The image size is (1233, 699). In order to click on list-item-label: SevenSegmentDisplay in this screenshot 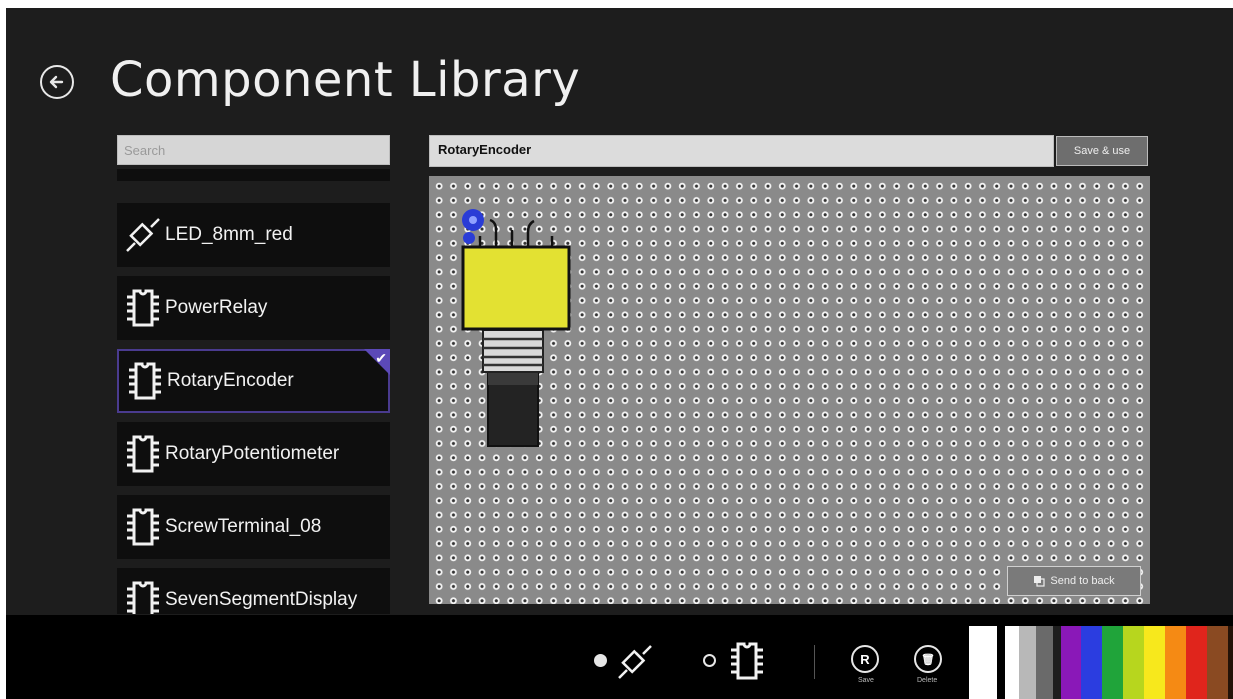, I will do `click(261, 599)`.